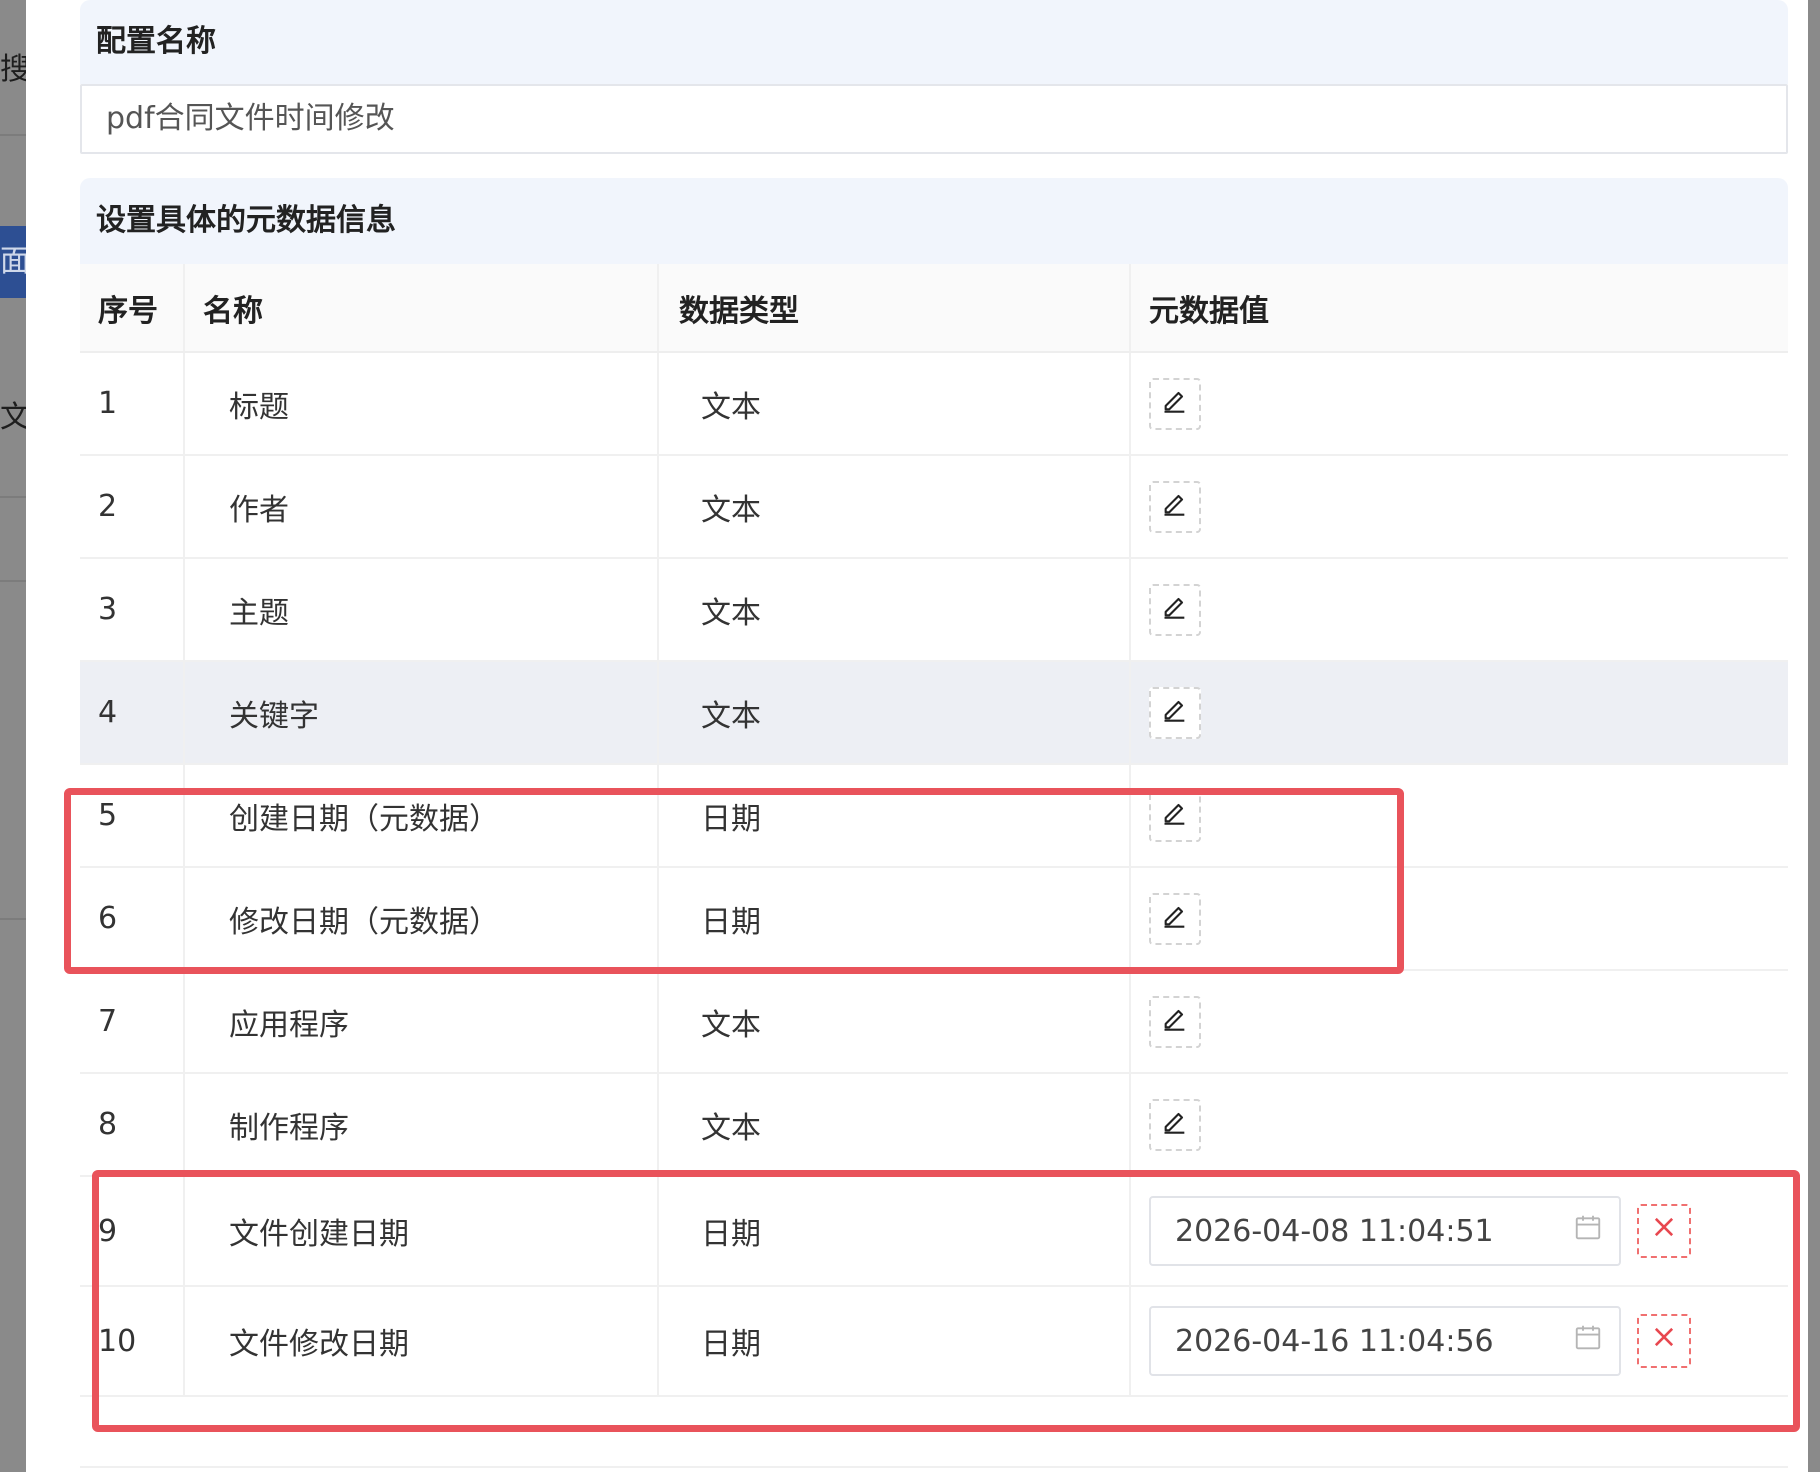  Describe the element at coordinates (132, 816) in the screenshot. I see `cell-index: 5` at that location.